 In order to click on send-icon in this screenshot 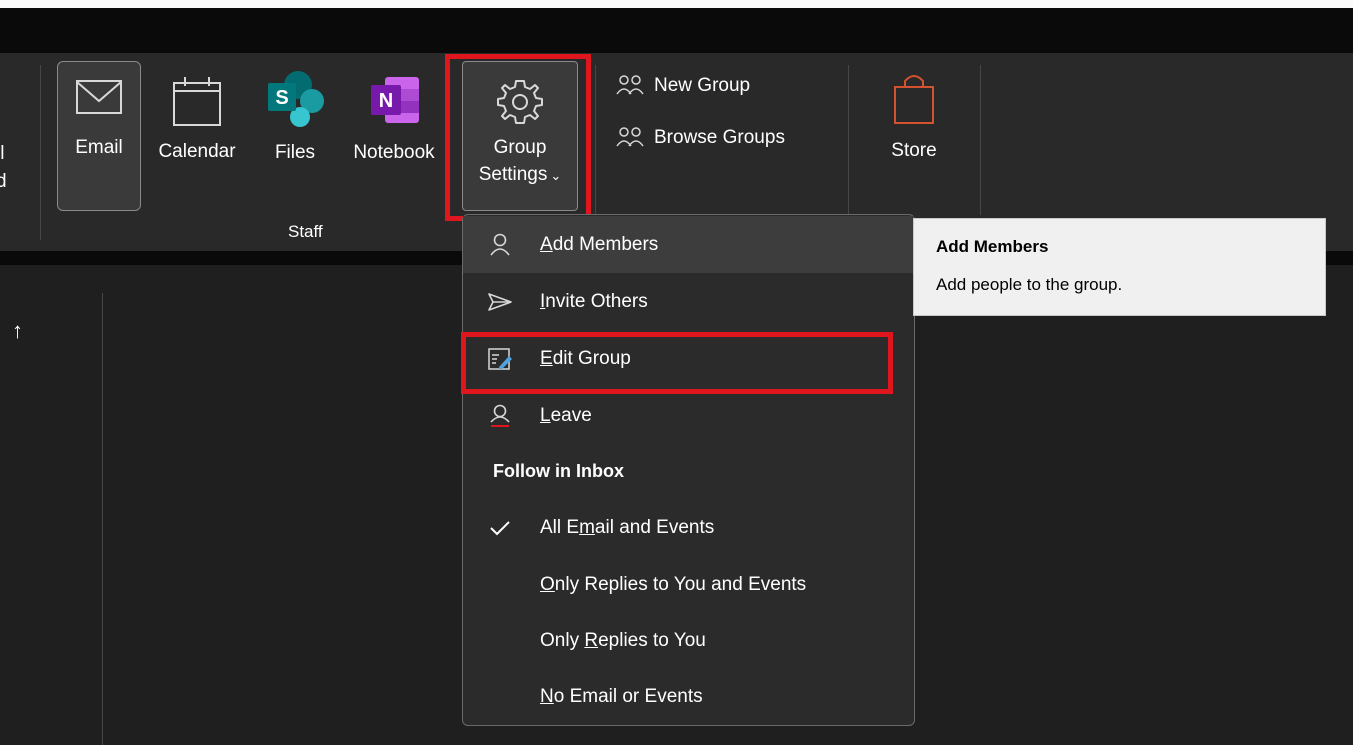, I will do `click(500, 302)`.